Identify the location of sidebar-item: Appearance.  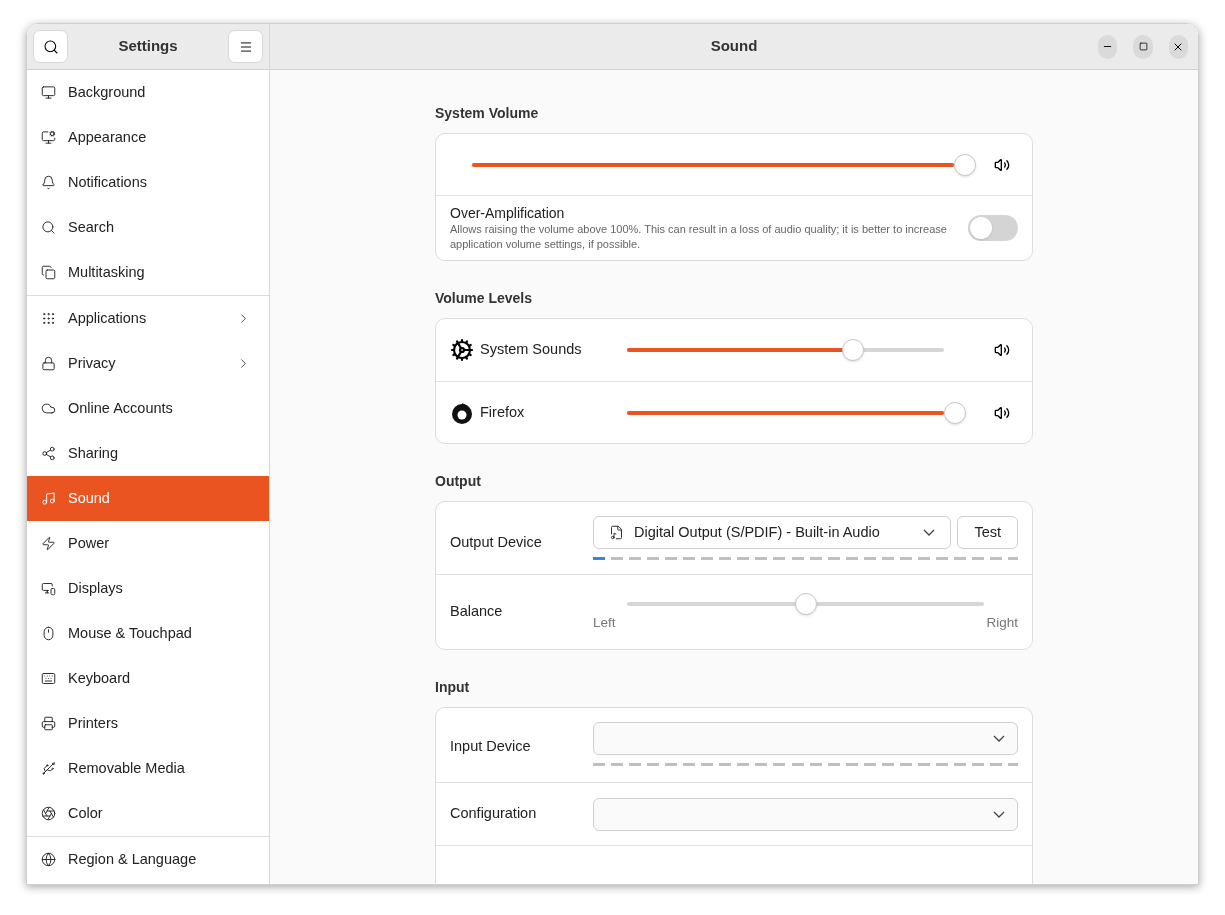
(148, 137).